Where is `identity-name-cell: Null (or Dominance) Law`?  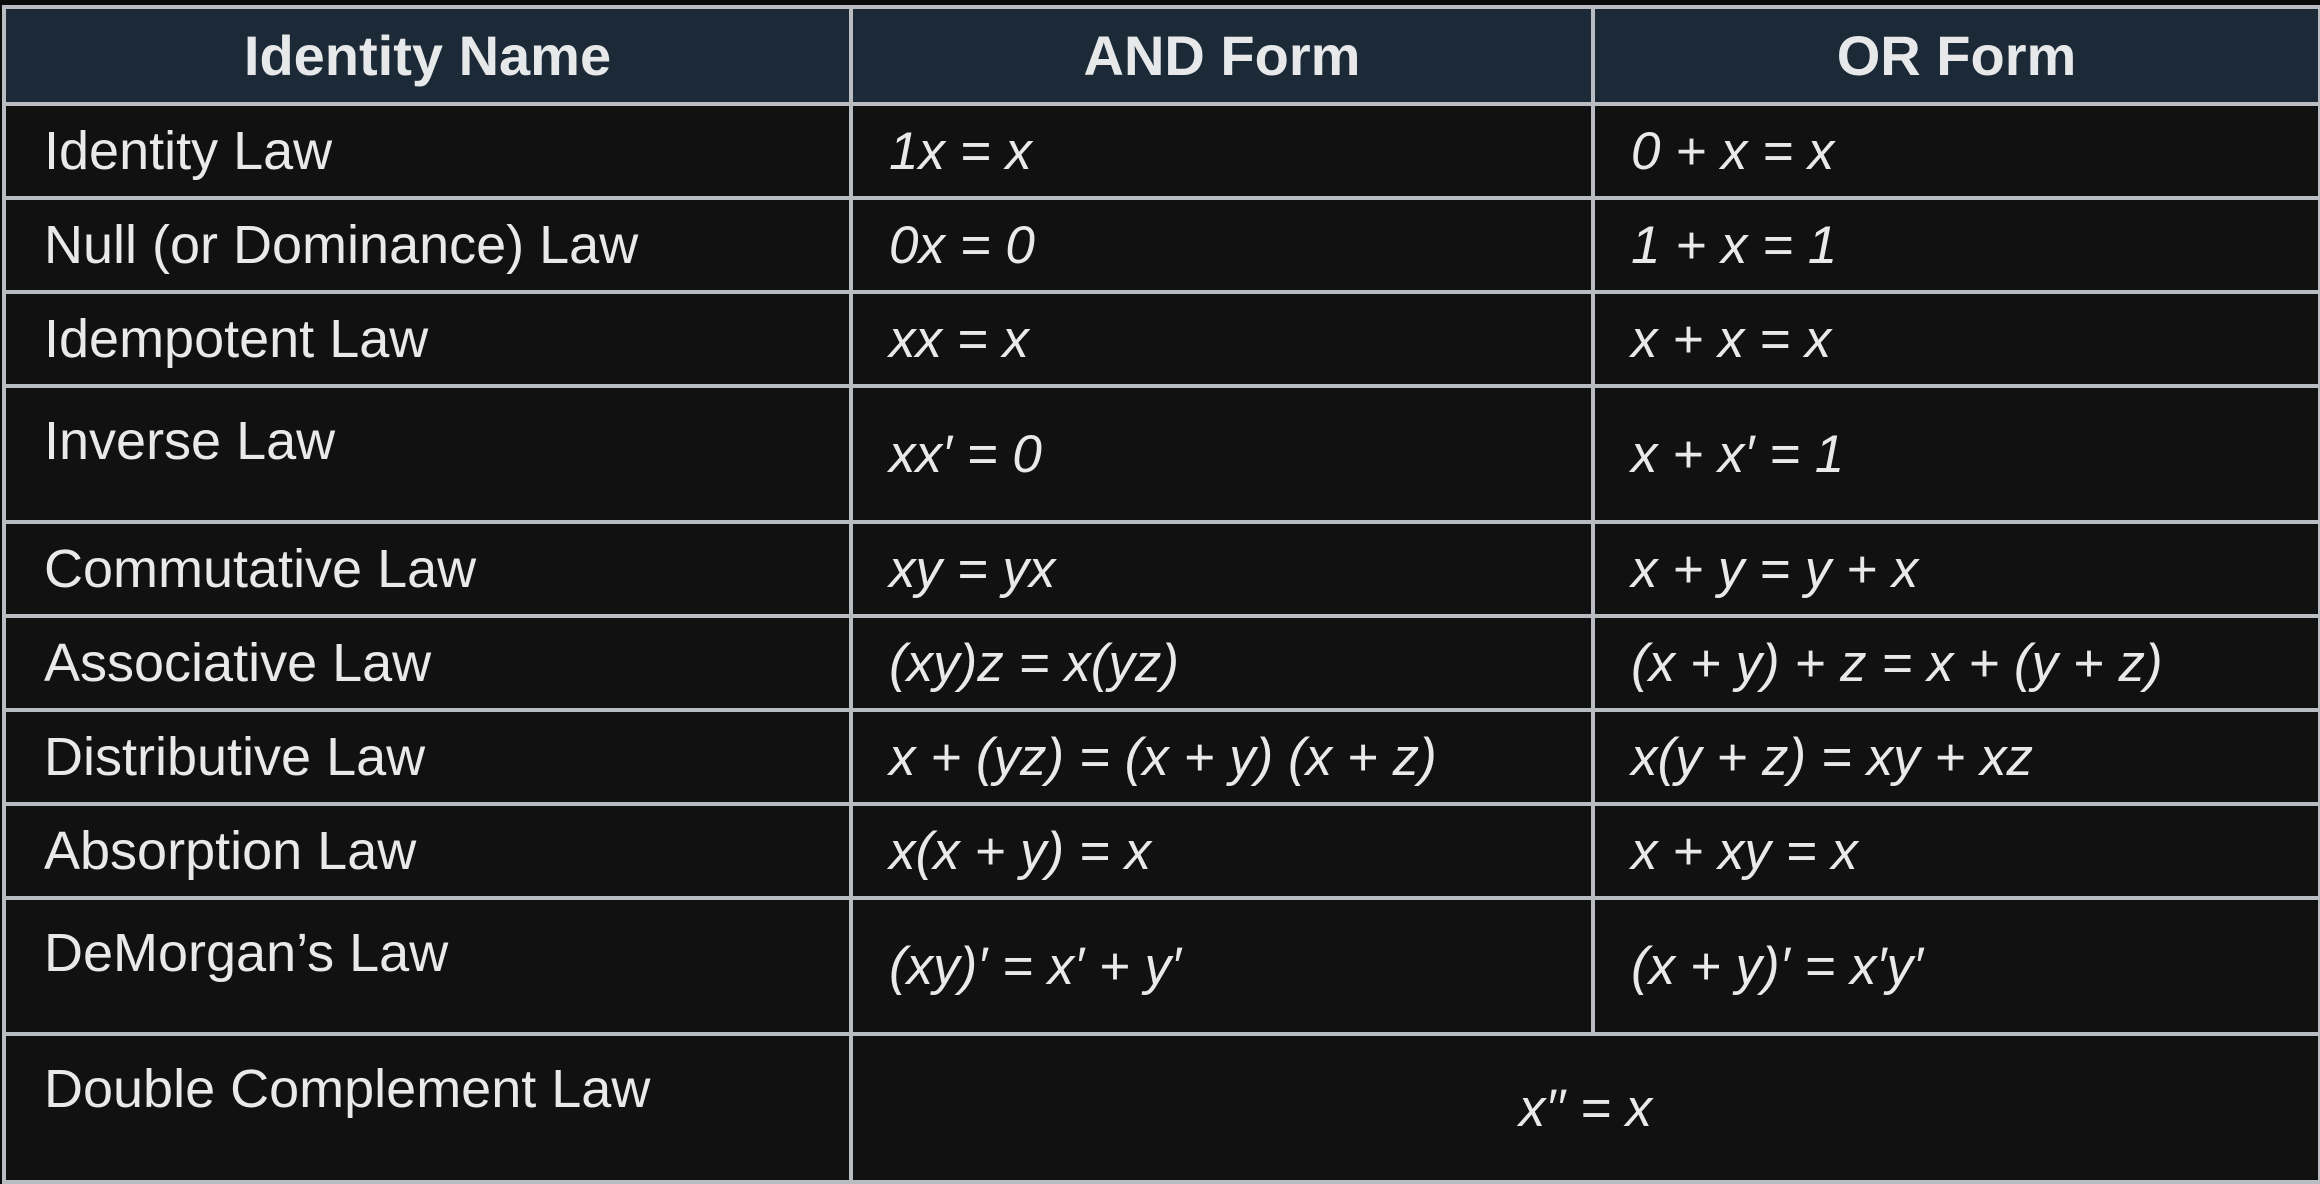 identity-name-cell: Null (or Dominance) Law is located at coordinates (427, 245).